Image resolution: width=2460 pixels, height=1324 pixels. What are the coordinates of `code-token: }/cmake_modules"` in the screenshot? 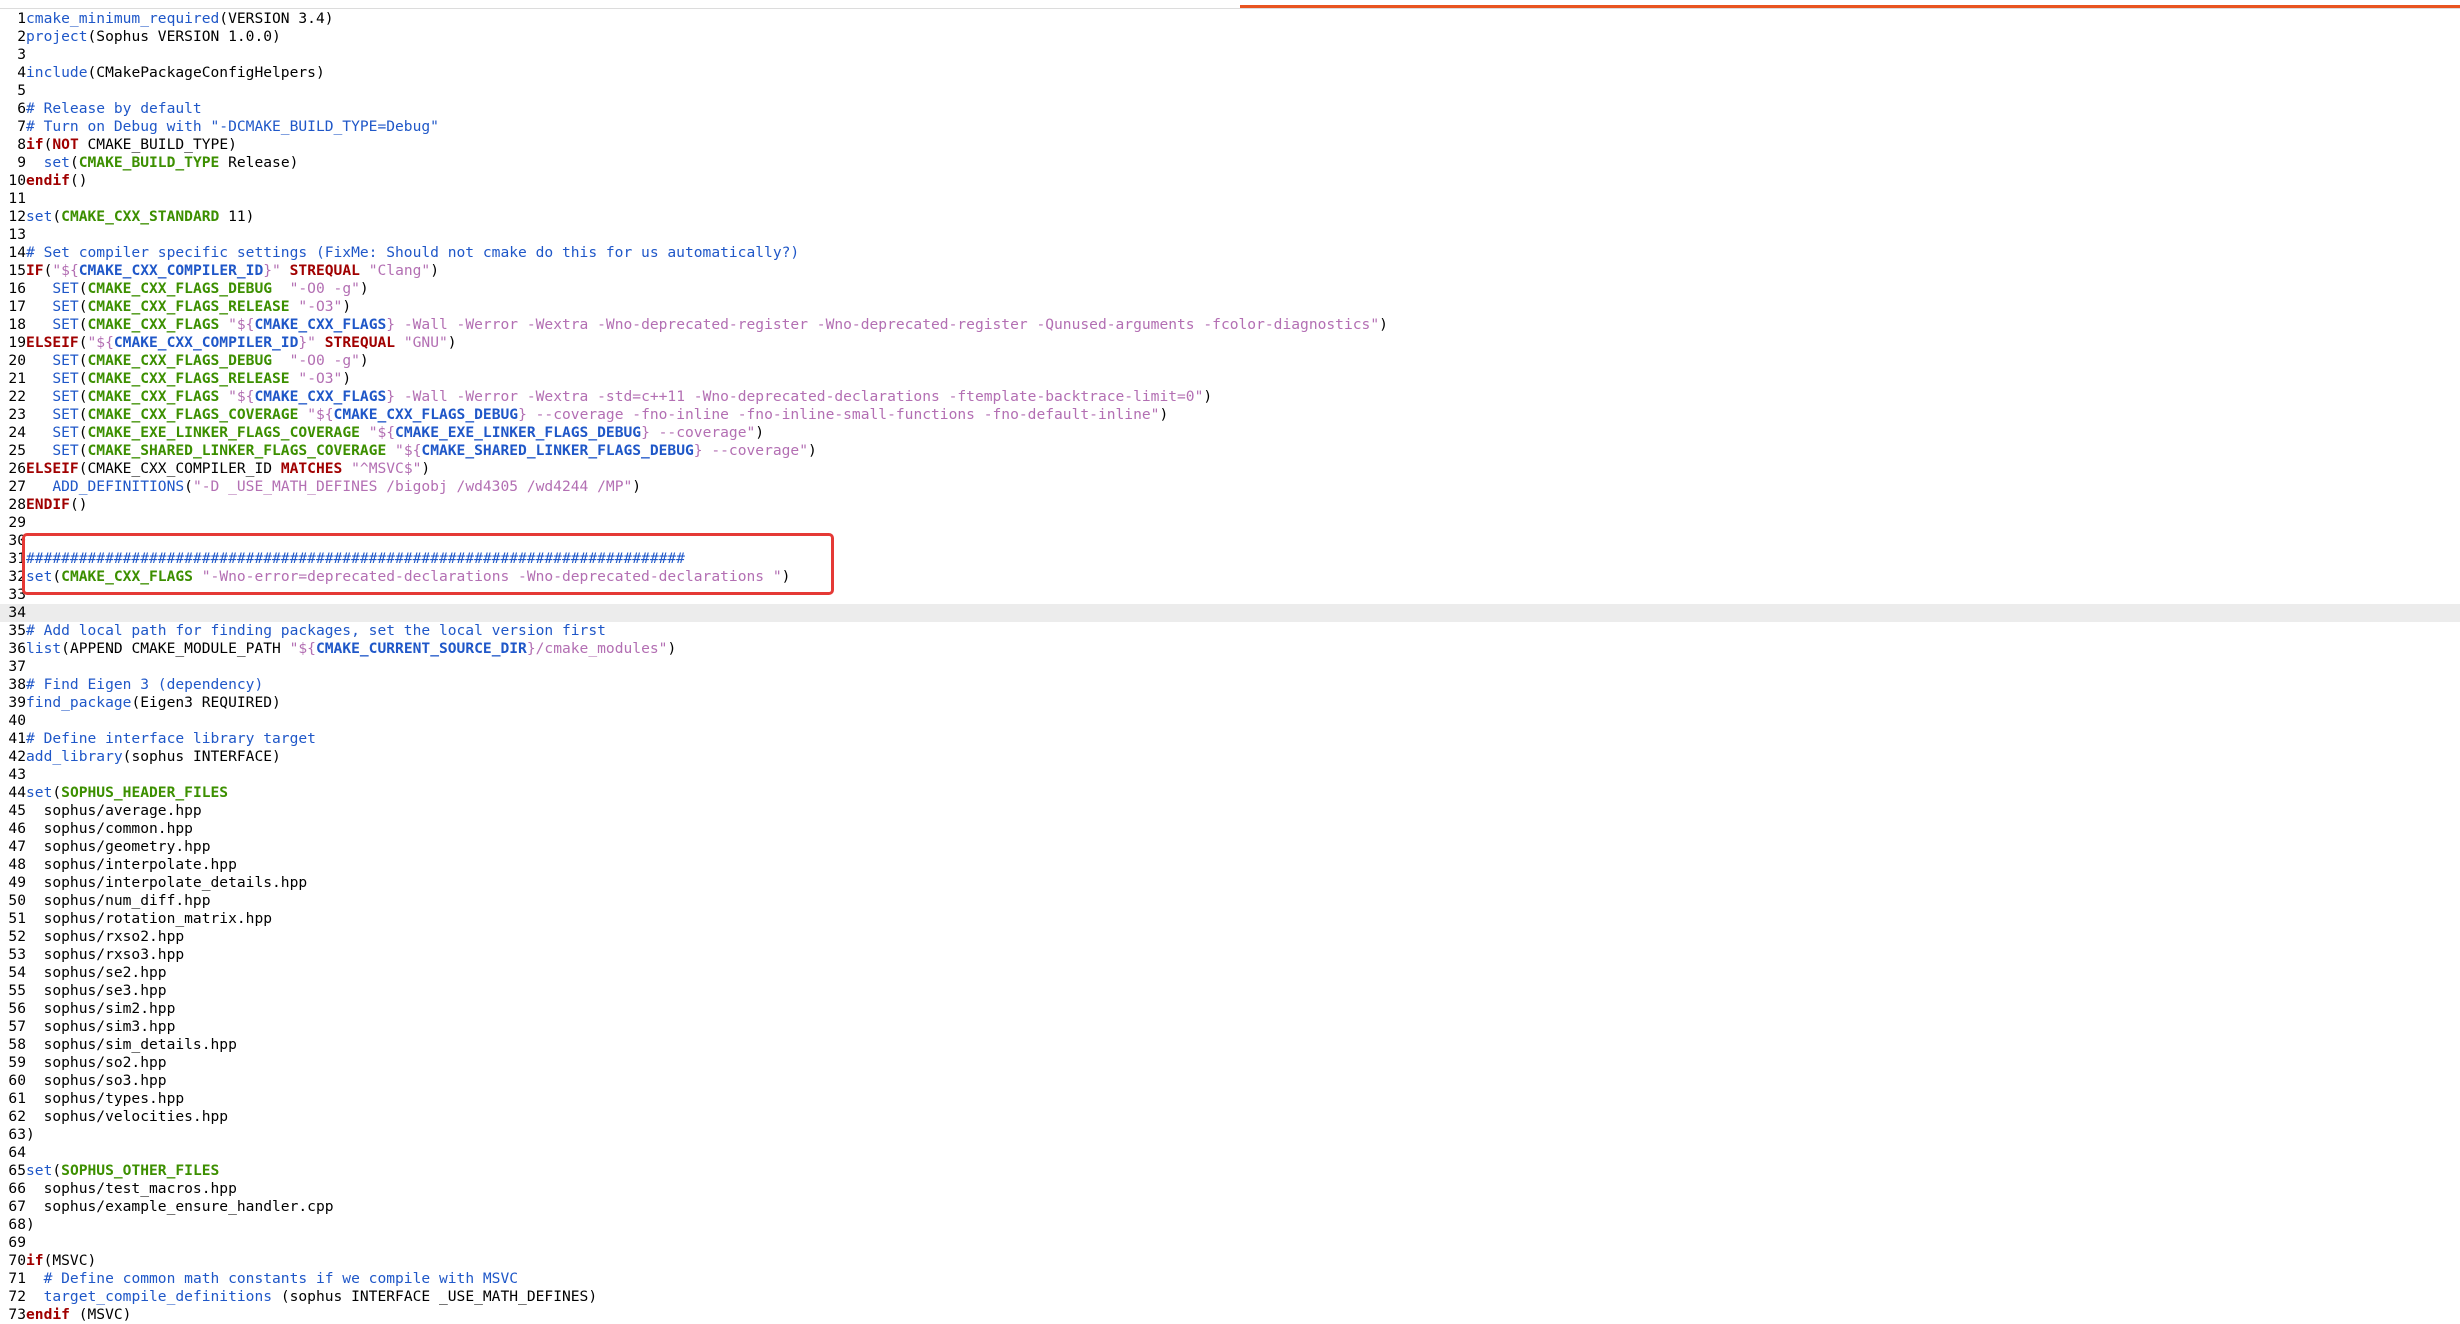 It's located at (597, 648).